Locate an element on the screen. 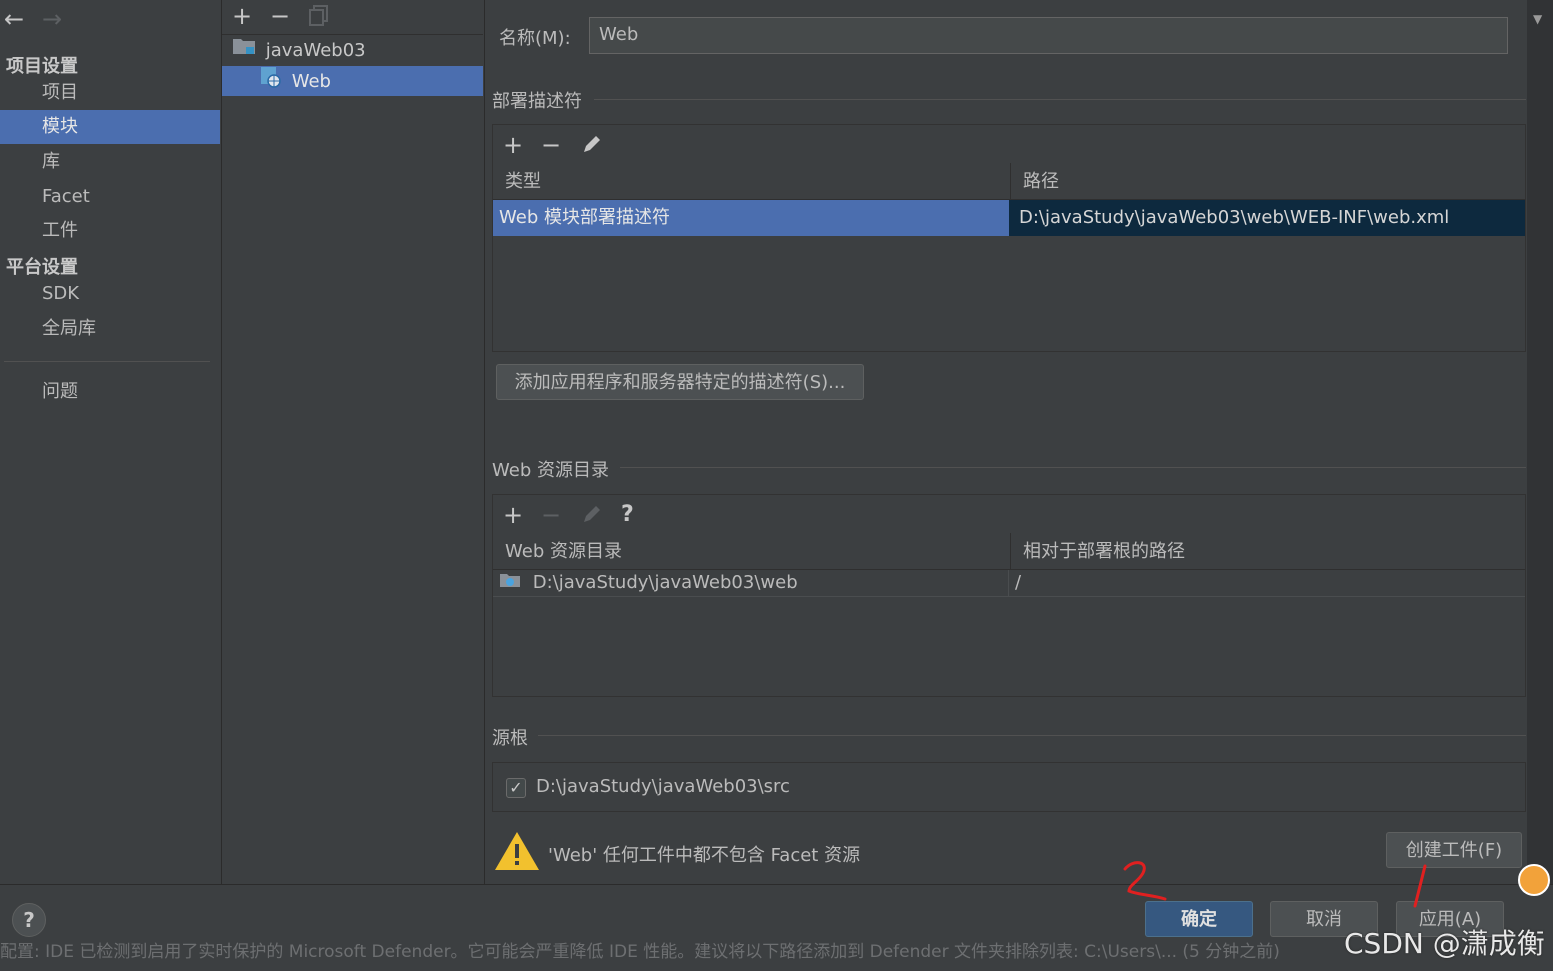 This screenshot has height=971, width=1553. tree-item-javaweb03: javaWeb03 is located at coordinates (352, 51).